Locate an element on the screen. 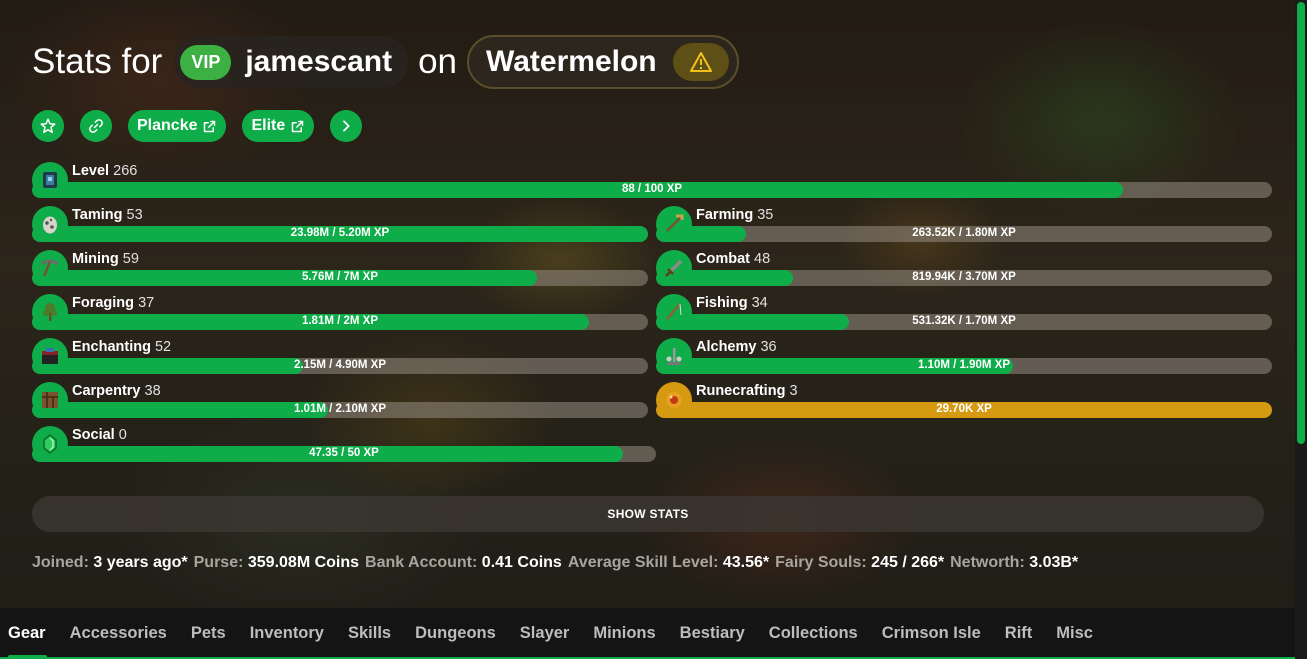  title-on: on is located at coordinates (438, 61).